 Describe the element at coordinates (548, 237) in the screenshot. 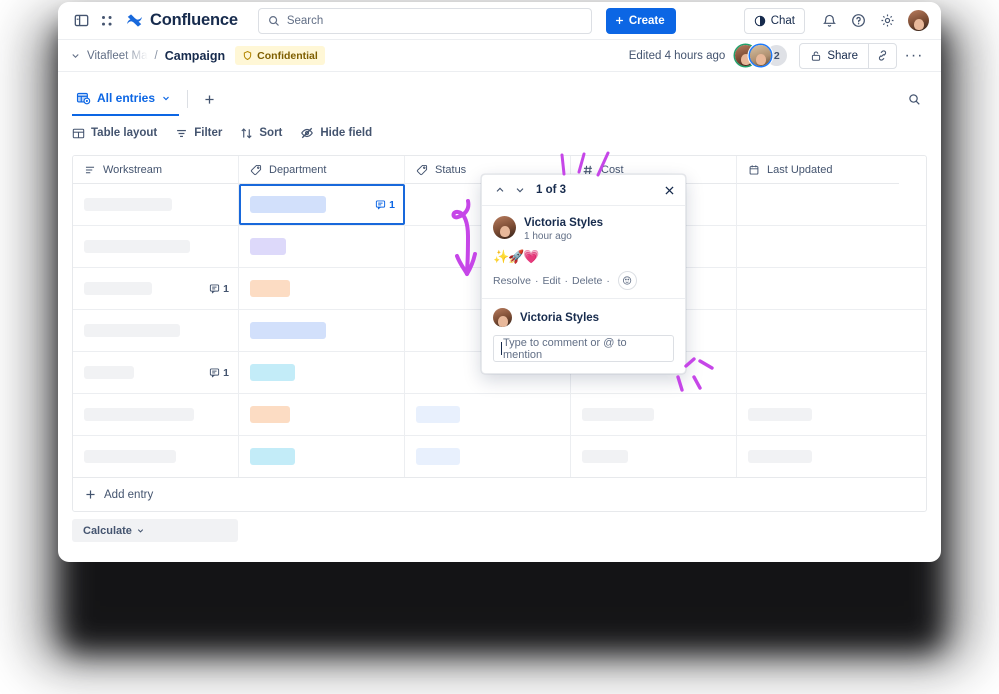

I see `comment-timestamp: 1 hour ago` at that location.